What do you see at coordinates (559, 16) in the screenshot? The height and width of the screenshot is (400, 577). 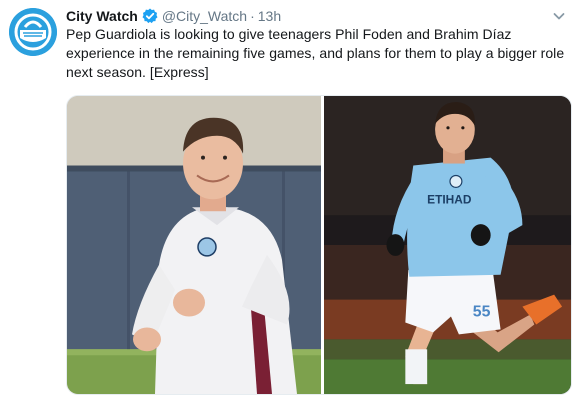 I see `chevron-down-icon` at bounding box center [559, 16].